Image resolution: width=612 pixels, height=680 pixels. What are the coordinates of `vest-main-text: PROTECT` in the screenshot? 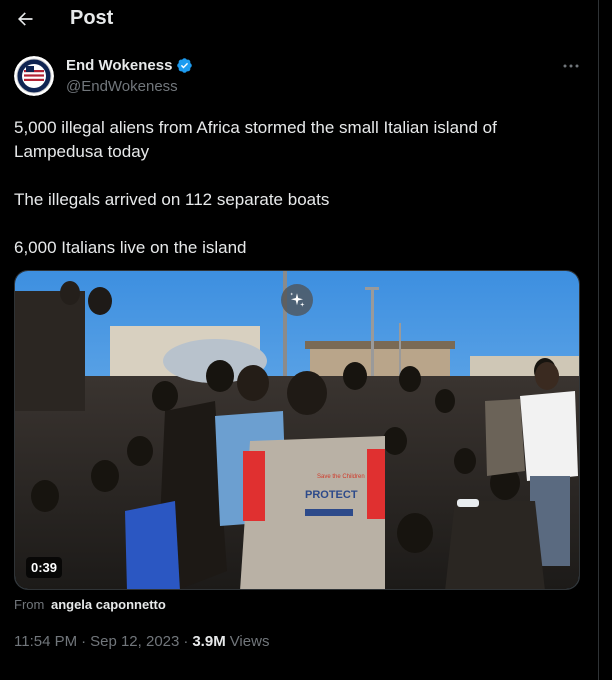 It's located at (331, 495).